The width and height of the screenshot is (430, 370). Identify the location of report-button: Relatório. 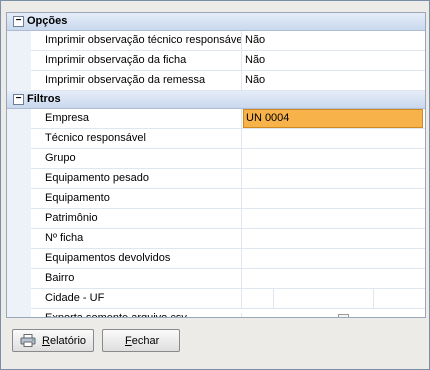
(53, 340).